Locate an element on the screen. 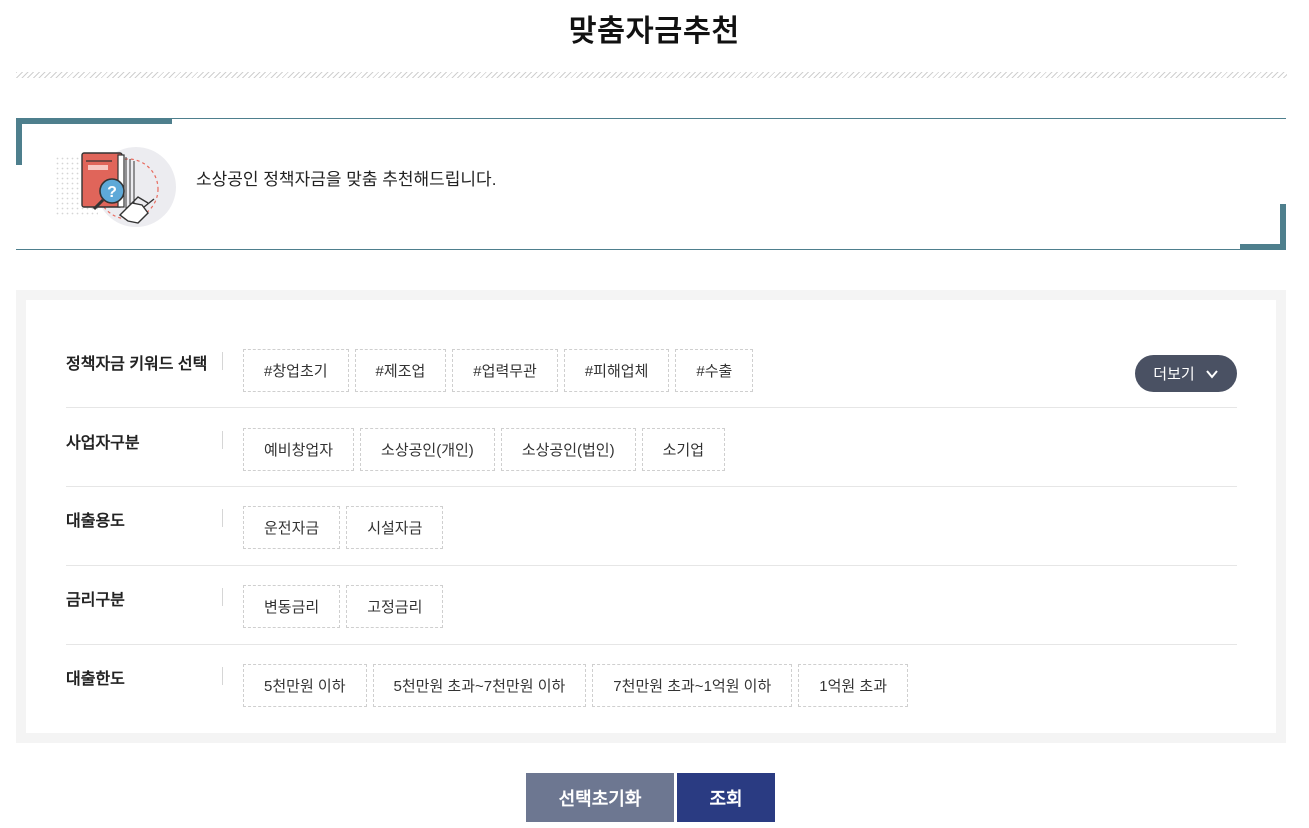  keyword-chip: #피해업체 is located at coordinates (616, 370).